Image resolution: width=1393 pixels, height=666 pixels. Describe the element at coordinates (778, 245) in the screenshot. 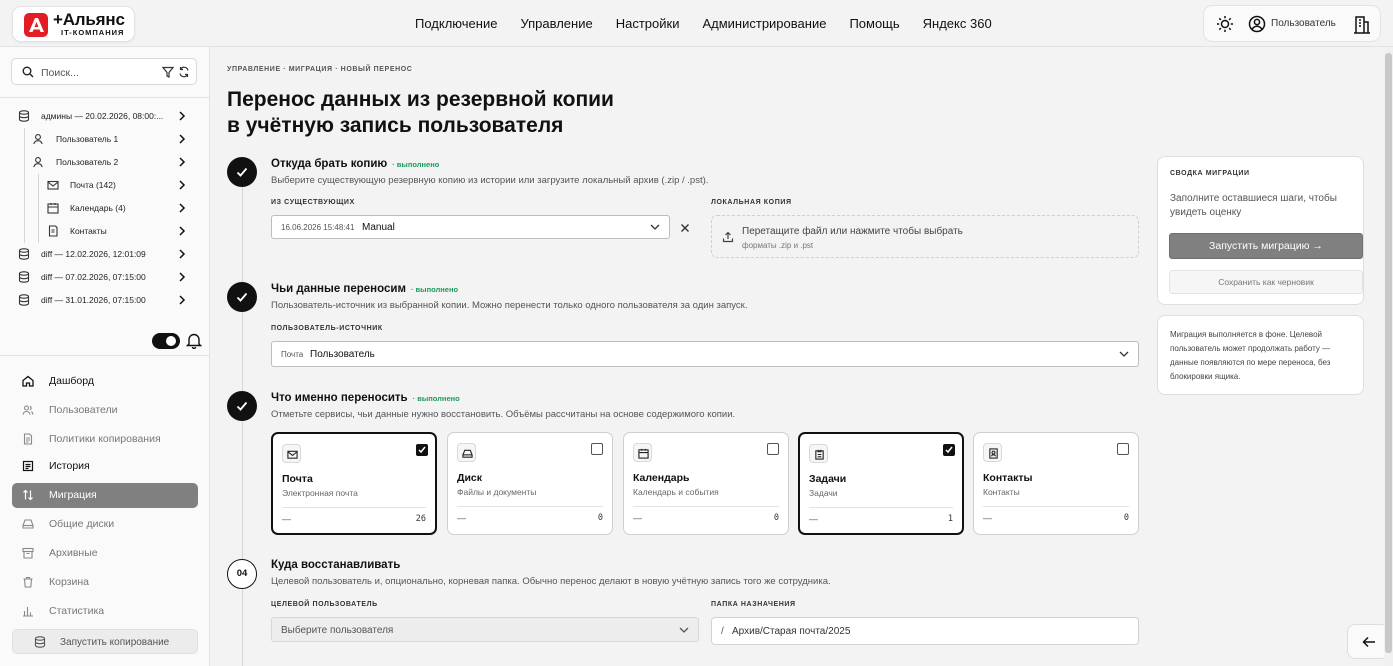

I see `drop-zone-hint: форматы .zip и .pst` at that location.